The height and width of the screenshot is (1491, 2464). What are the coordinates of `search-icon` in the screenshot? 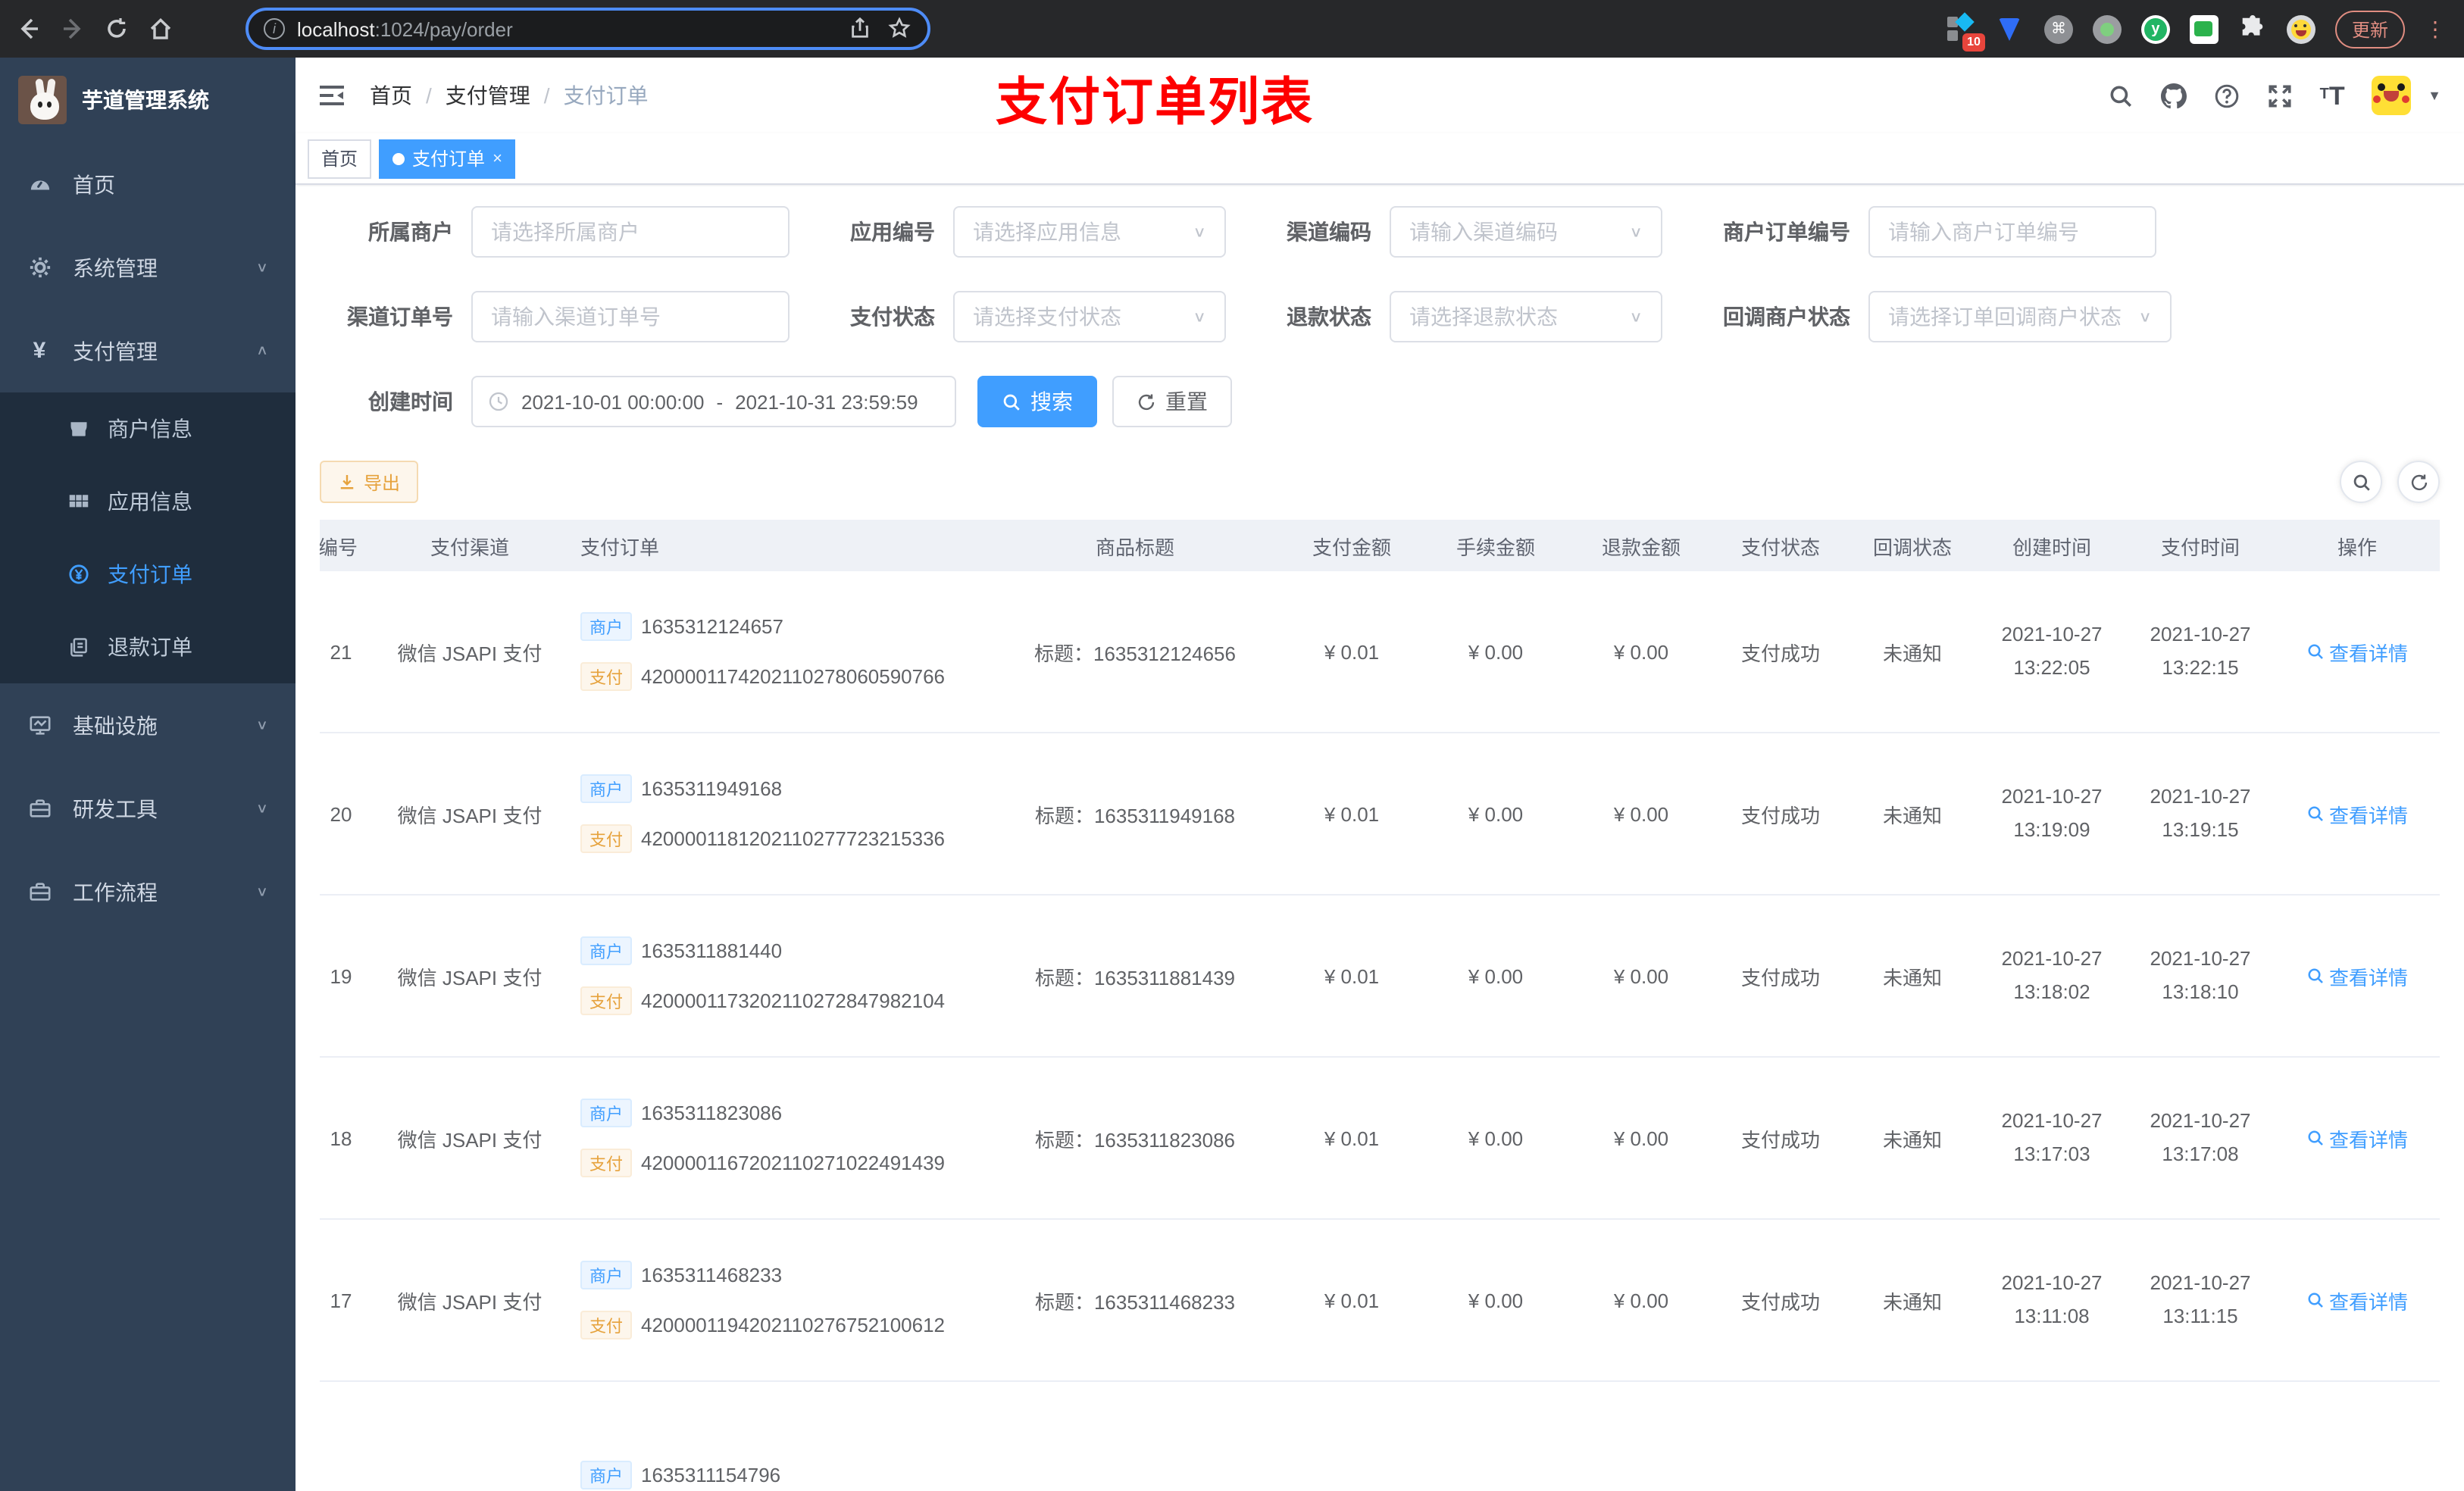 It's located at (2120, 95).